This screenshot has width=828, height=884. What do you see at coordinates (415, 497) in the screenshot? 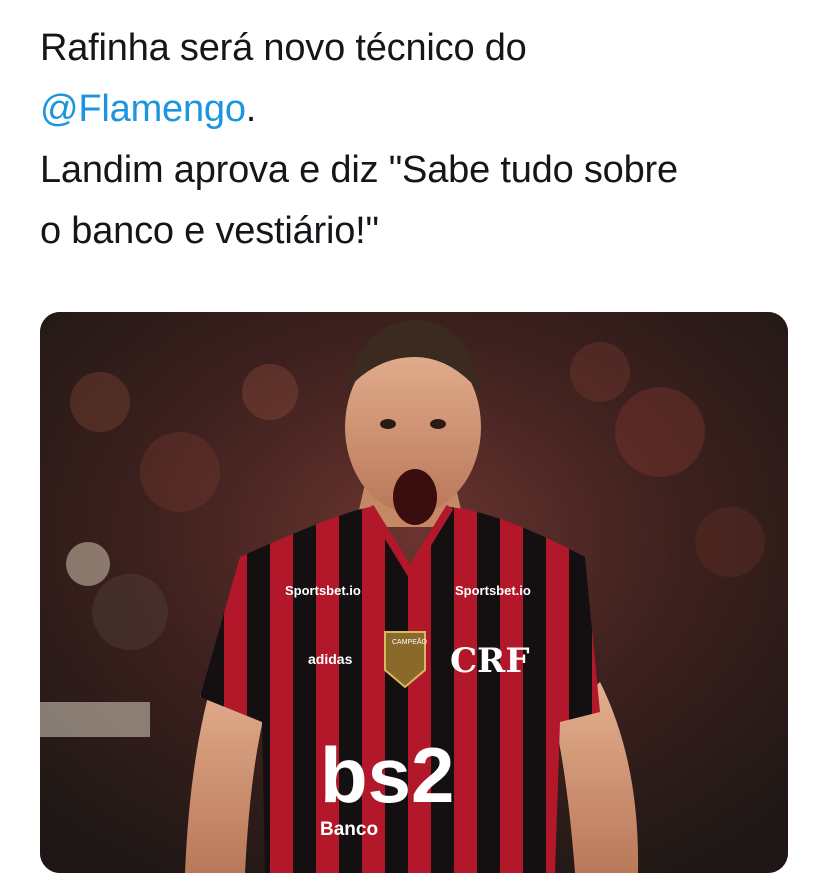
I see `open-mouth` at bounding box center [415, 497].